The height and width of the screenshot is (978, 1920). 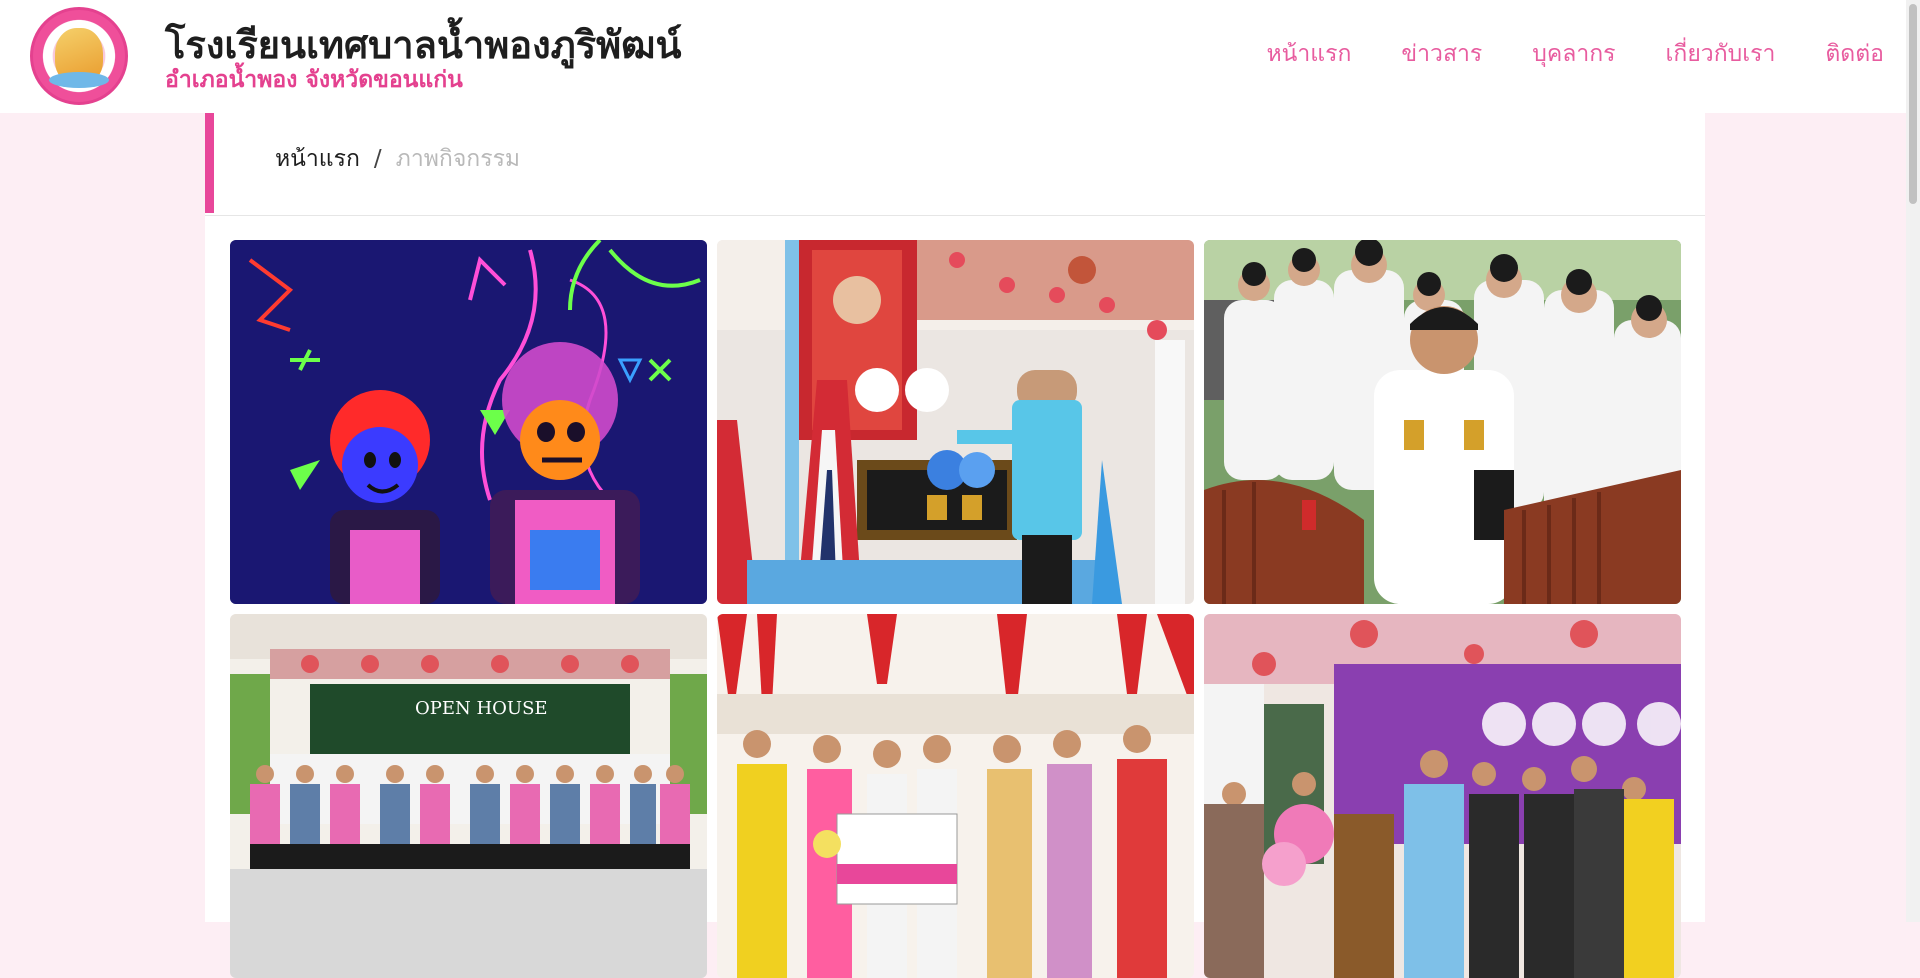 I want to click on breadcrumb-bar: หน้าแรก / ภาพกิจกรรม, so click(x=955, y=164).